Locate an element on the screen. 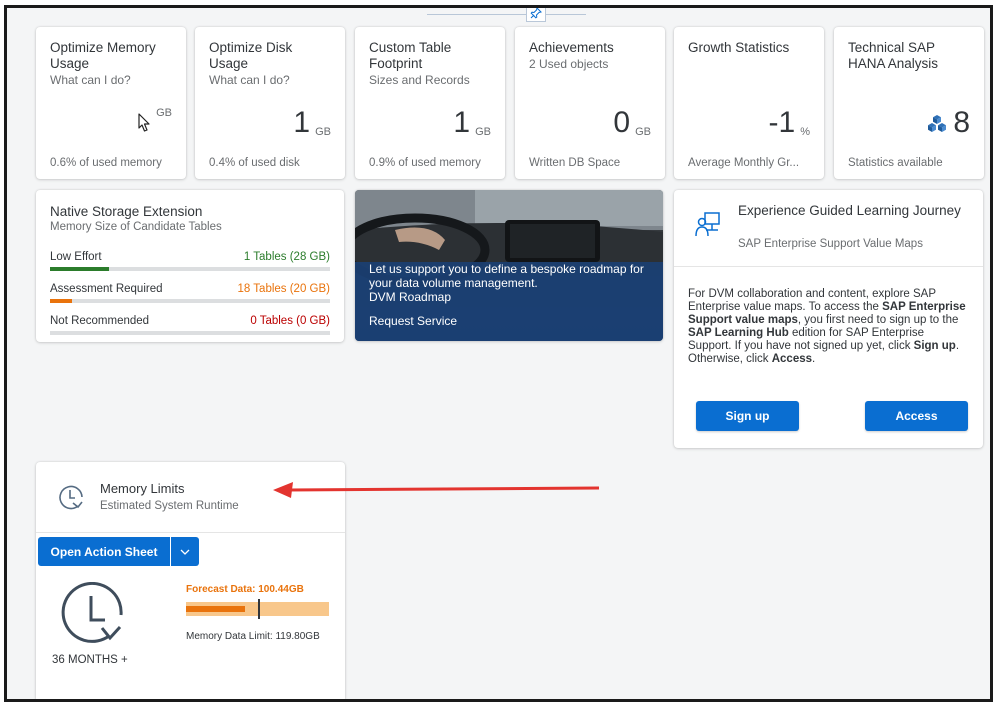 Image resolution: width=1003 pixels, height=709 pixels. egl-body-bold: SAP Learning Hub is located at coordinates (738, 333).